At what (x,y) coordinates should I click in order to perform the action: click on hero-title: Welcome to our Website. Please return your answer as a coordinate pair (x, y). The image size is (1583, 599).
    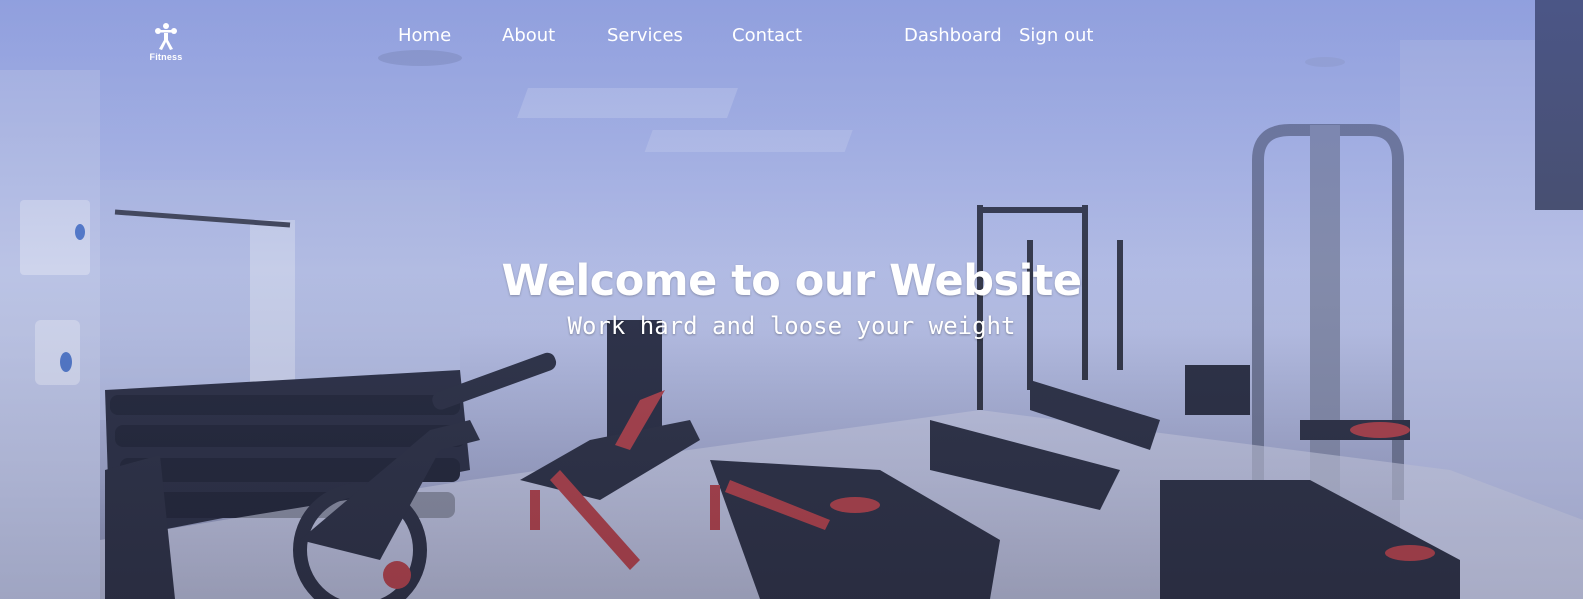
    Looking at the image, I should click on (791, 281).